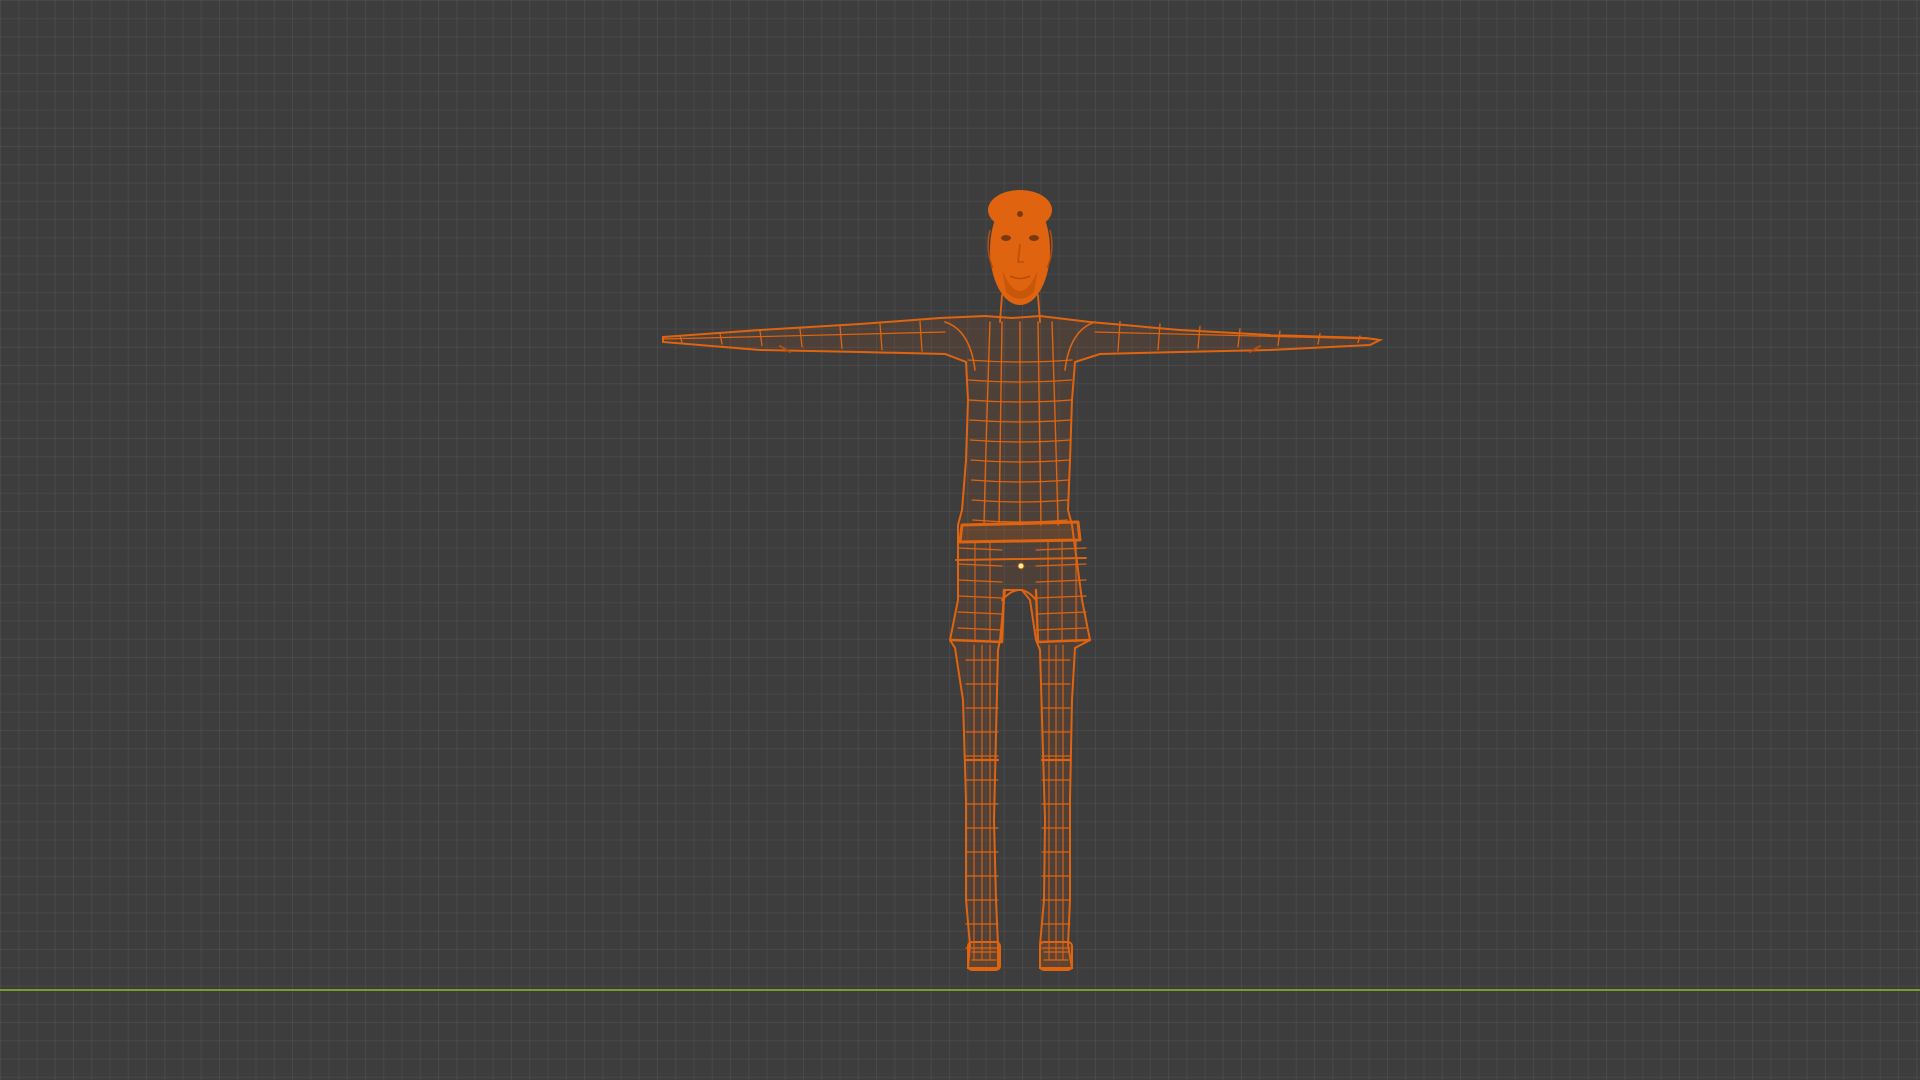 Image resolution: width=1920 pixels, height=1080 pixels. What do you see at coordinates (1020, 247) in the screenshot?
I see `head-mesh` at bounding box center [1020, 247].